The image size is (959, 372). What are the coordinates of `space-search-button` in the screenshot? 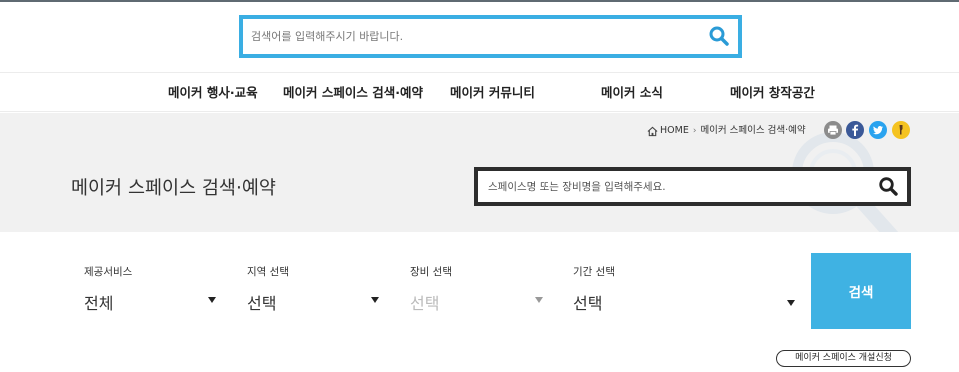 It's located at (888, 186).